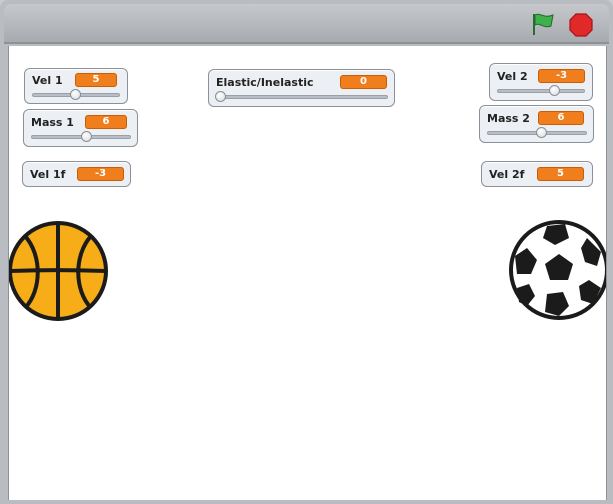 This screenshot has height=504, width=613. I want to click on soccer-ball-icon, so click(557, 270).